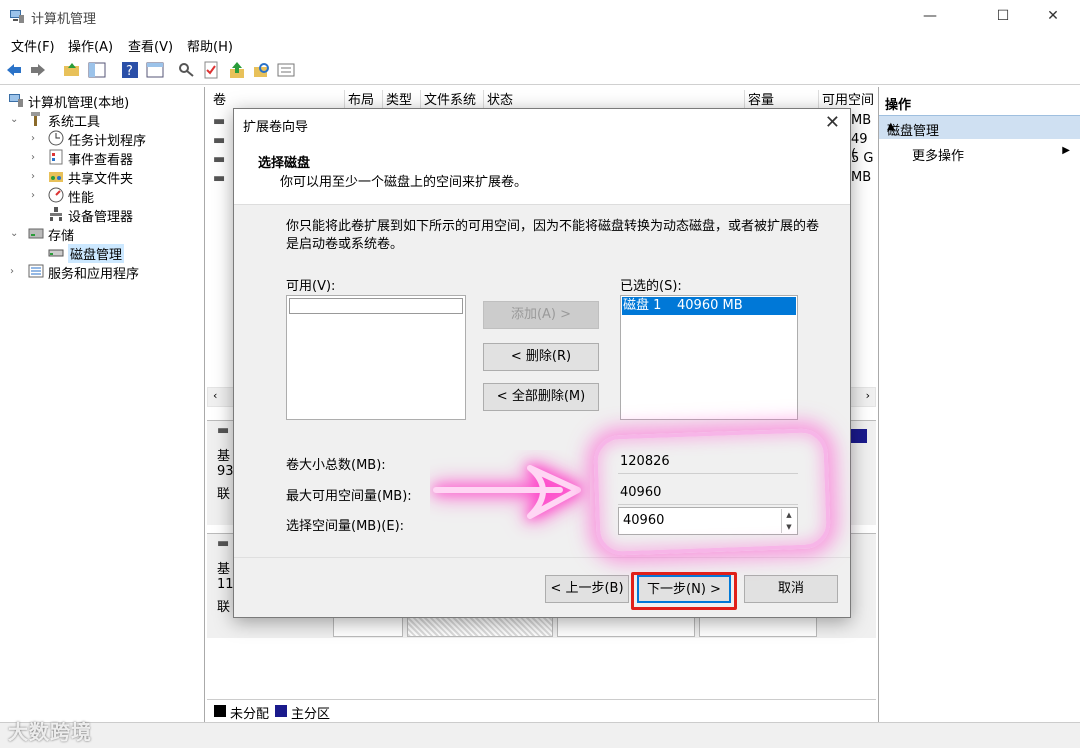 The height and width of the screenshot is (748, 1080). I want to click on disk-icon: ▬, so click(223, 430).